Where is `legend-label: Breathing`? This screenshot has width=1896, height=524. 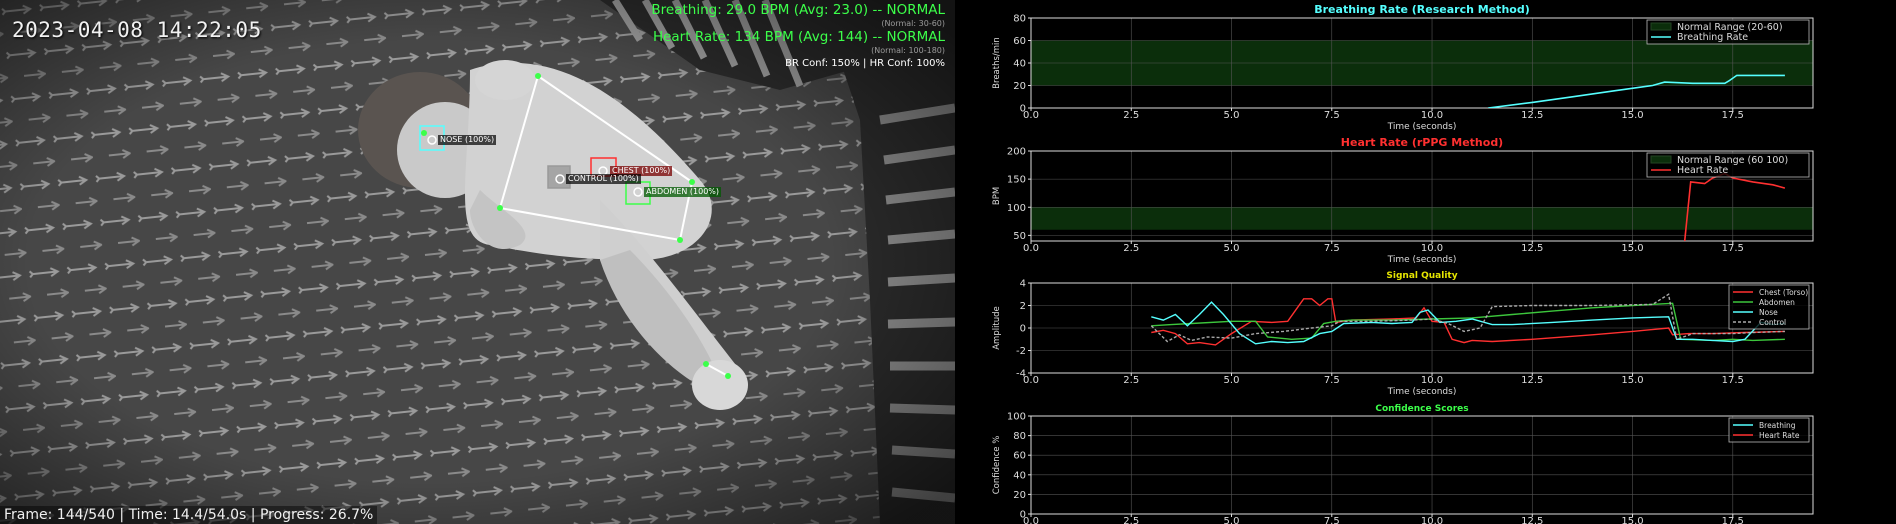 legend-label: Breathing is located at coordinates (1777, 425).